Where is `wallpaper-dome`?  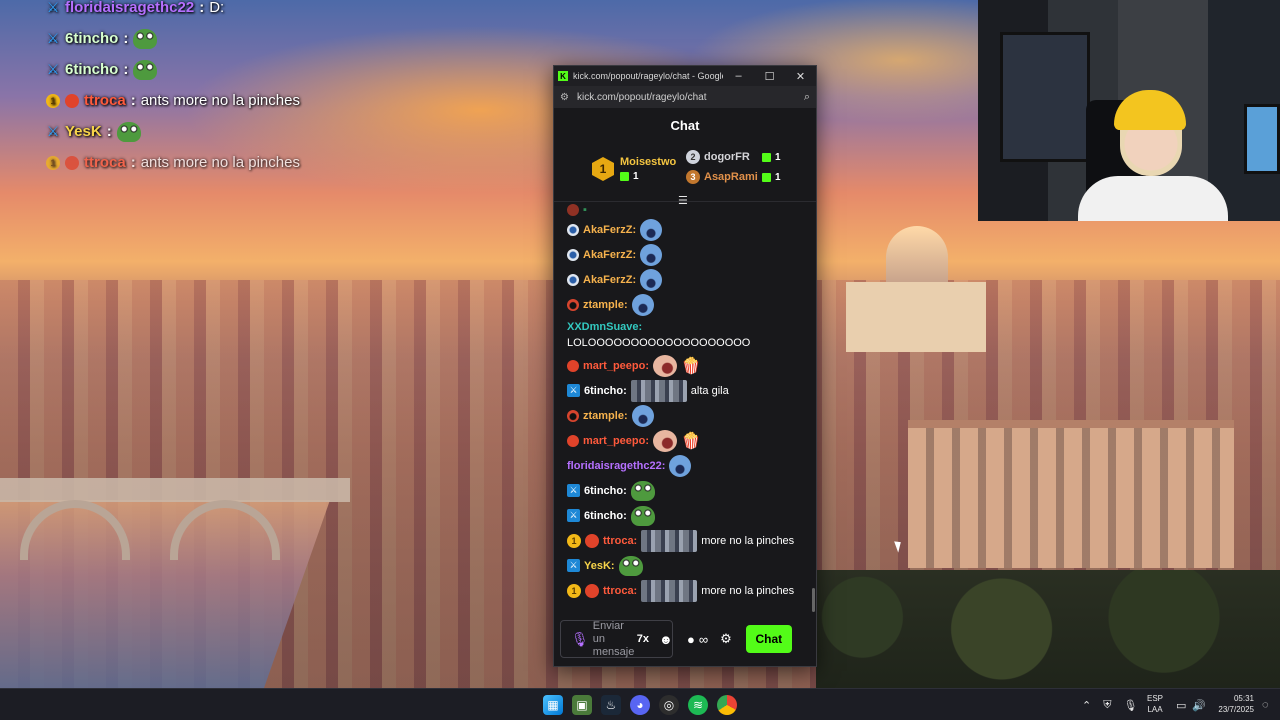 wallpaper-dome is located at coordinates (917, 254).